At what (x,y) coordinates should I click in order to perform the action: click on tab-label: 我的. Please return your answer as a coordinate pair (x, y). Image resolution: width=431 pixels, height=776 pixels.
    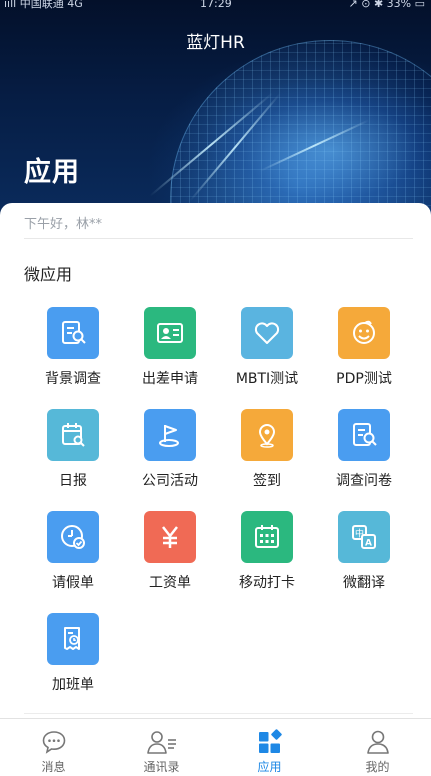
    Looking at the image, I should click on (377, 767).